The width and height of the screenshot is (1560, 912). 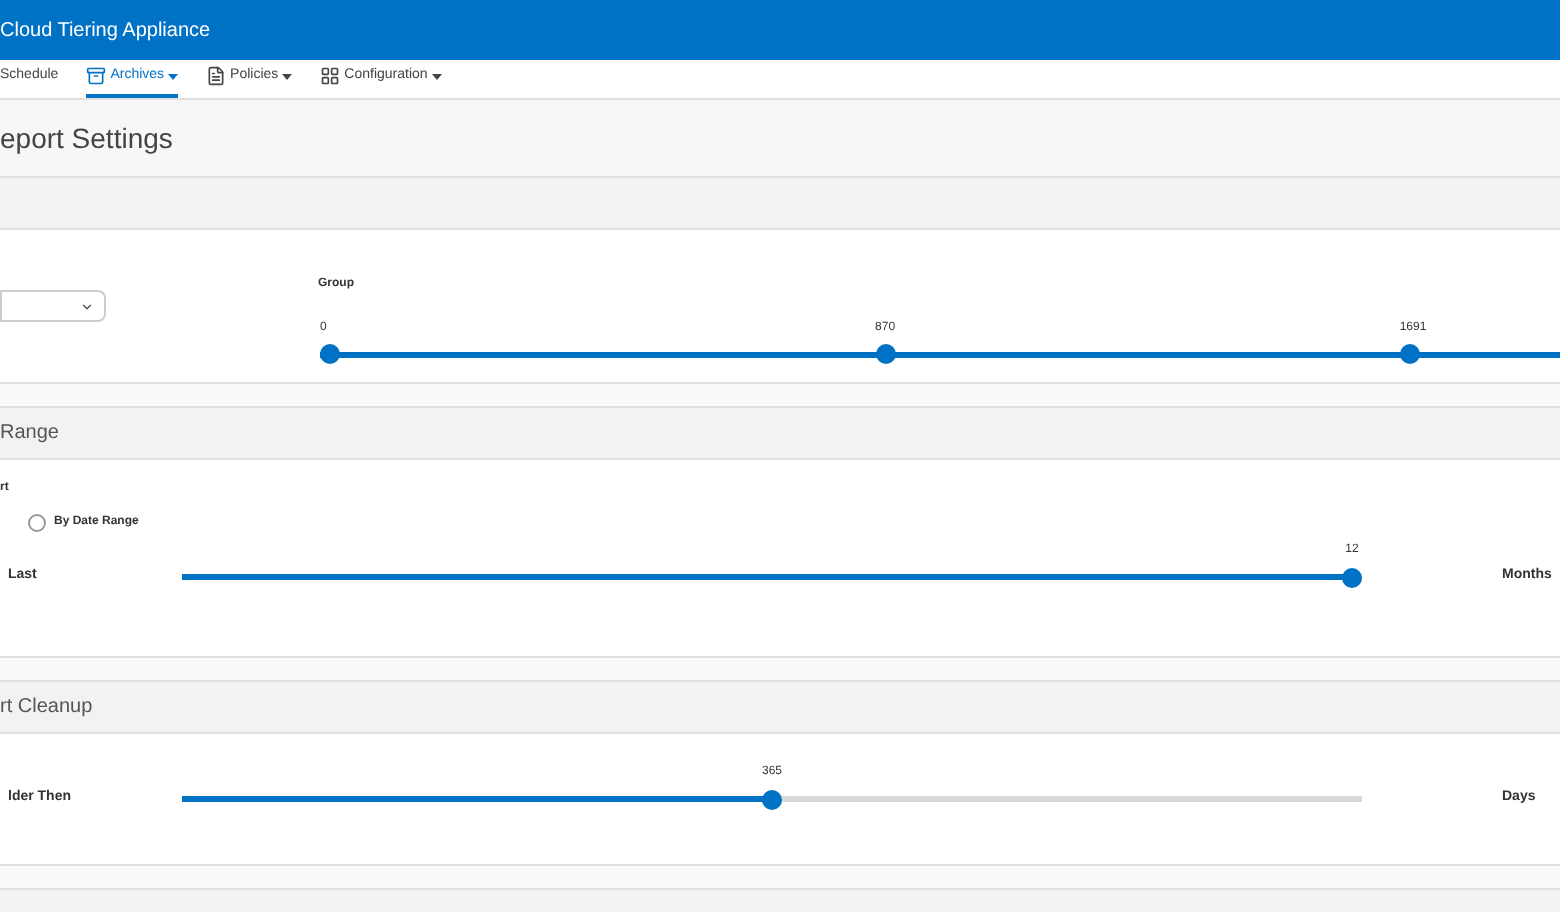 What do you see at coordinates (86, 138) in the screenshot?
I see `page-title: eport Settings` at bounding box center [86, 138].